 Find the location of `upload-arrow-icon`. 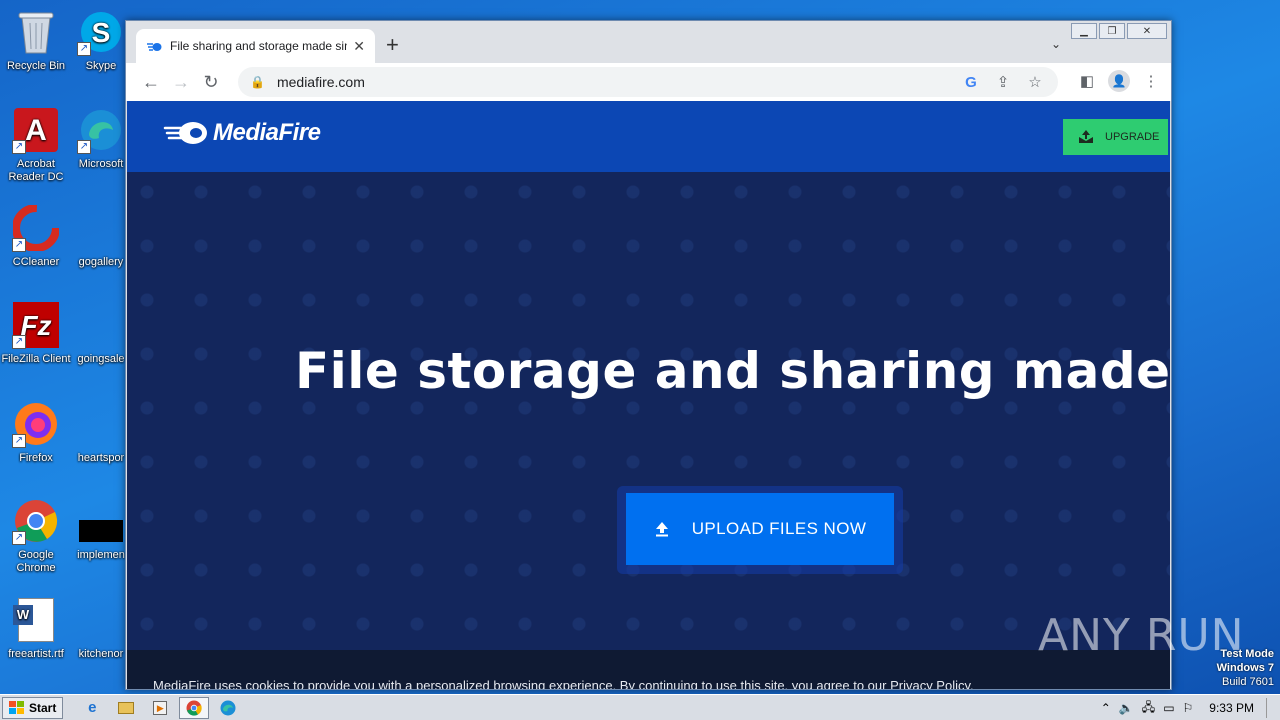

upload-arrow-icon is located at coordinates (661, 529).